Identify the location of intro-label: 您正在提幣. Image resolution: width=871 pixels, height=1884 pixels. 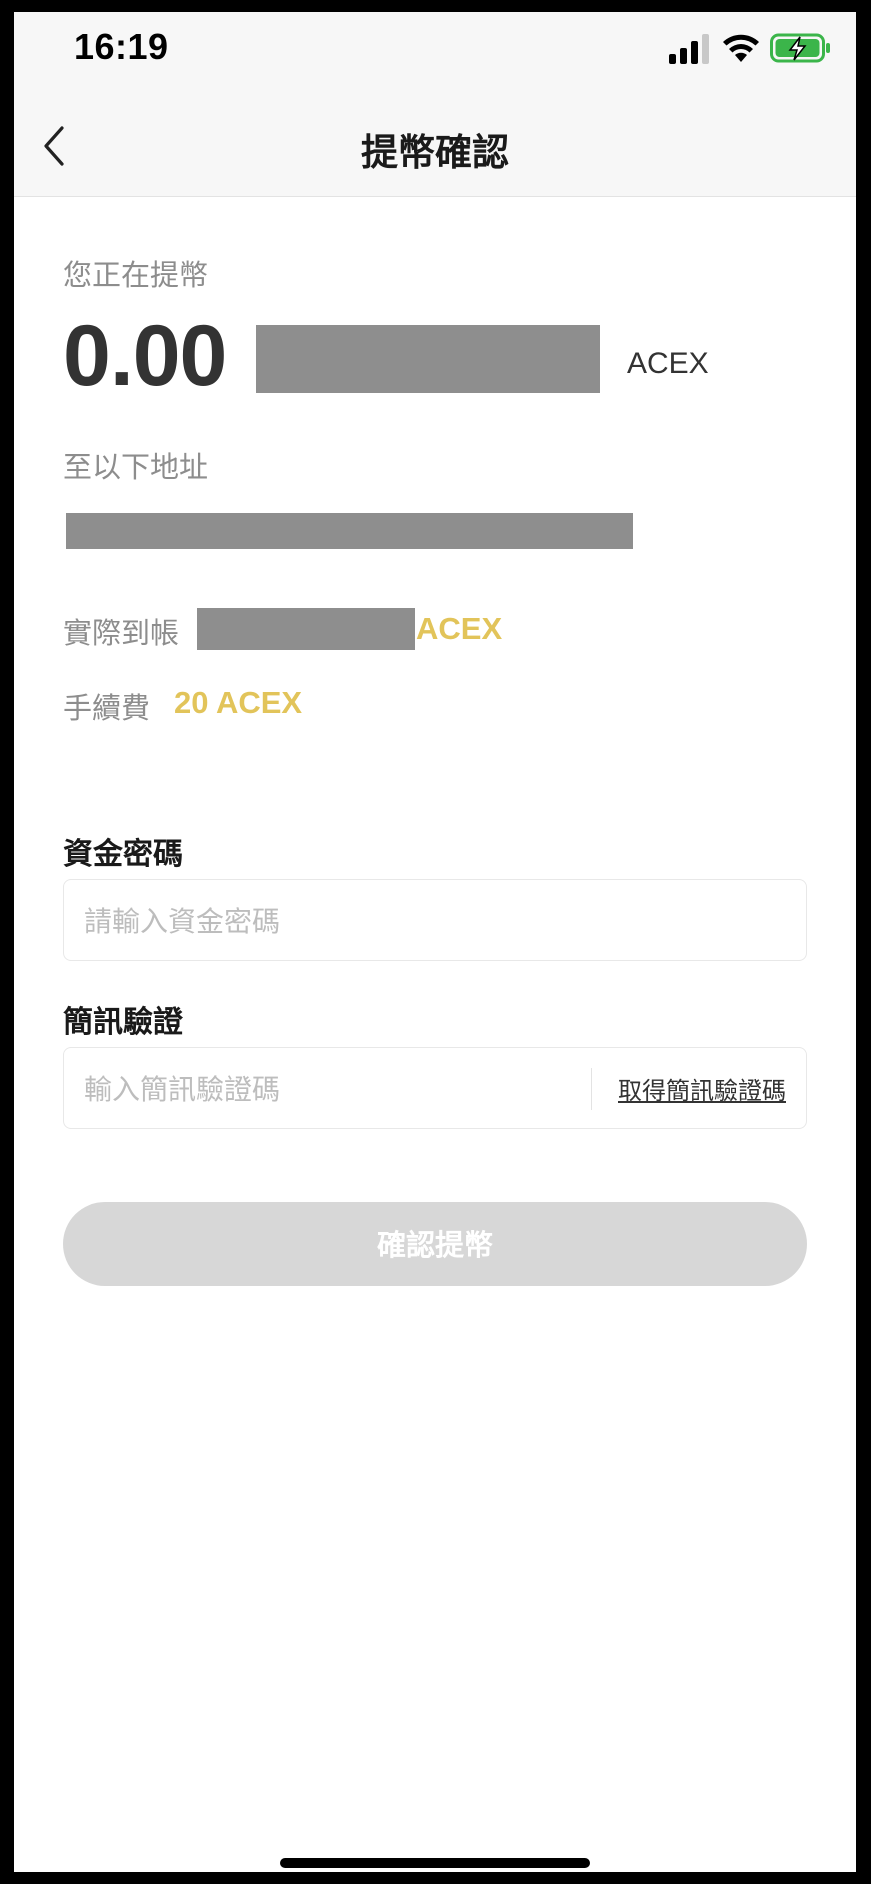
(136, 275).